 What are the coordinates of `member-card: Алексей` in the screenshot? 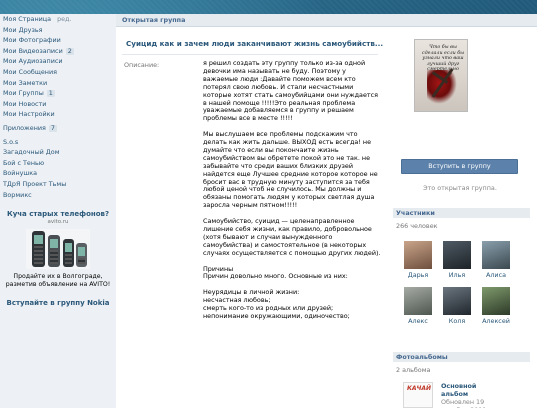 It's located at (496, 308).